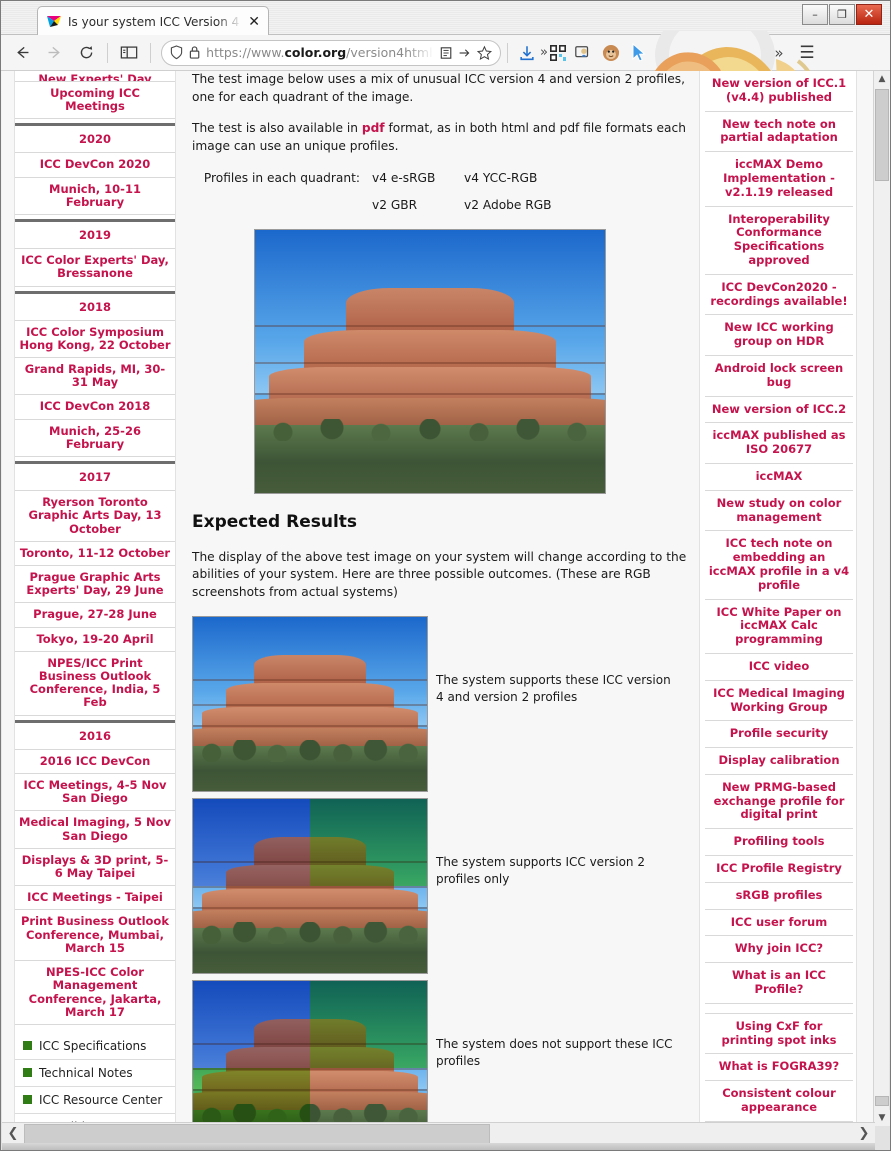  Describe the element at coordinates (86, 53) in the screenshot. I see `reload-icon` at that location.